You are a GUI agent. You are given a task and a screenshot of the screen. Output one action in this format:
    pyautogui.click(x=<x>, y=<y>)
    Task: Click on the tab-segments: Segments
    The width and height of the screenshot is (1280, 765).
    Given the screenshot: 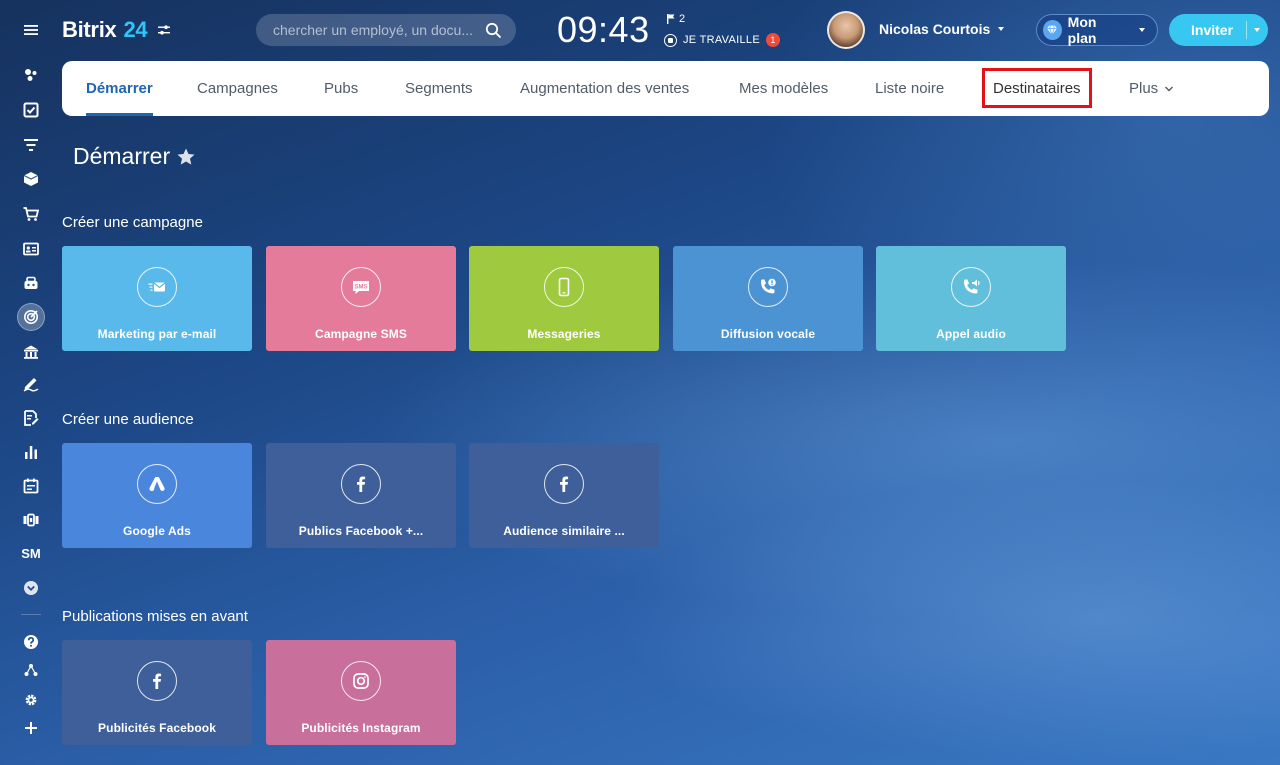 What is the action you would take?
    pyautogui.click(x=439, y=88)
    